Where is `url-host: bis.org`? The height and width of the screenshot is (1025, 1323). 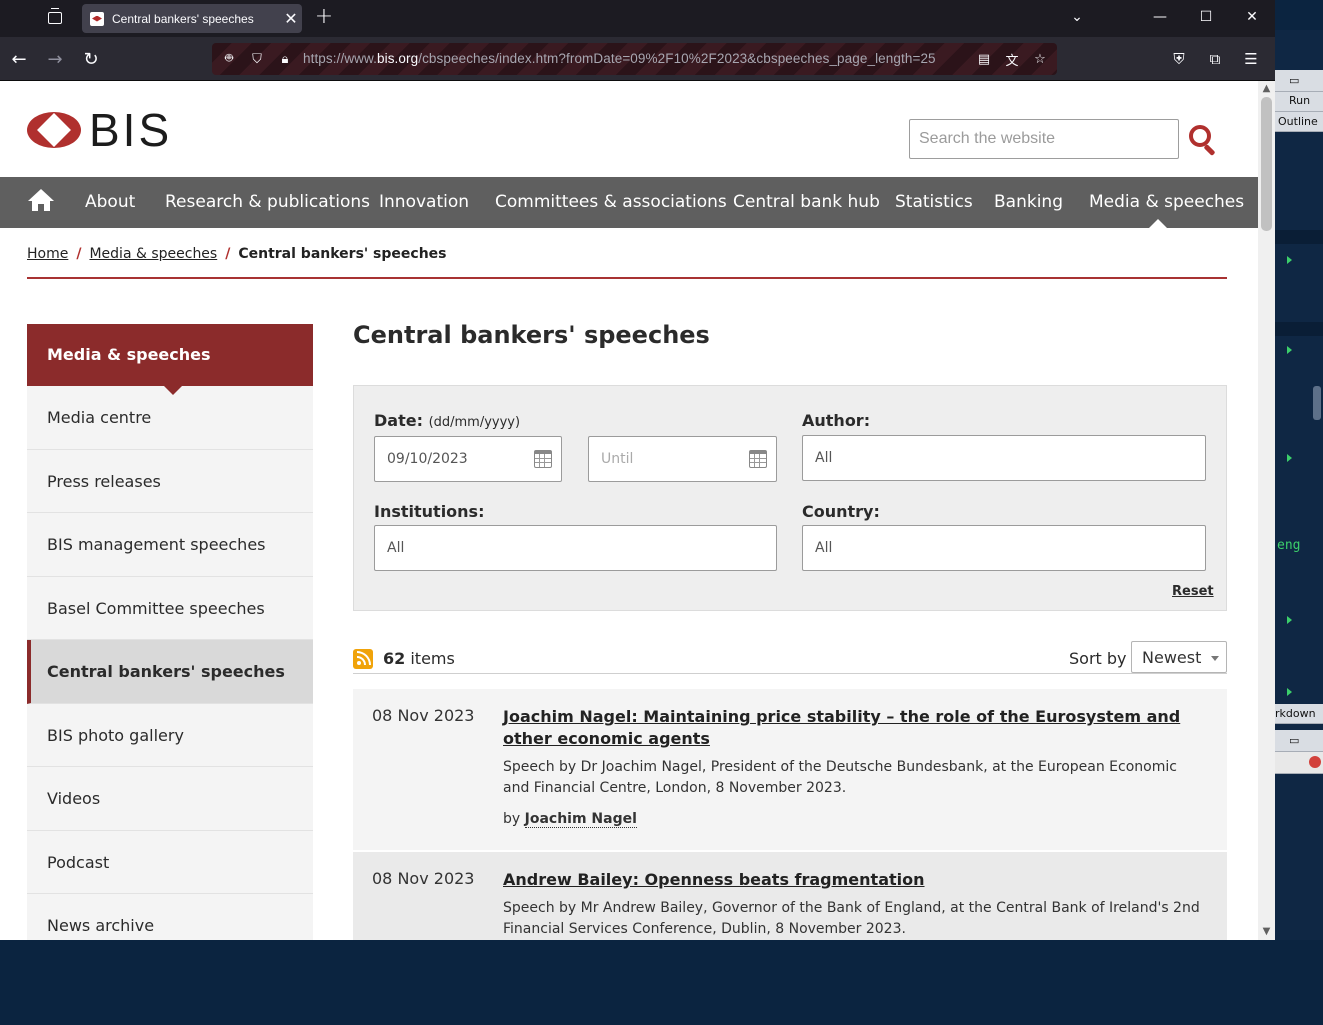
url-host: bis.org is located at coordinates (397, 58).